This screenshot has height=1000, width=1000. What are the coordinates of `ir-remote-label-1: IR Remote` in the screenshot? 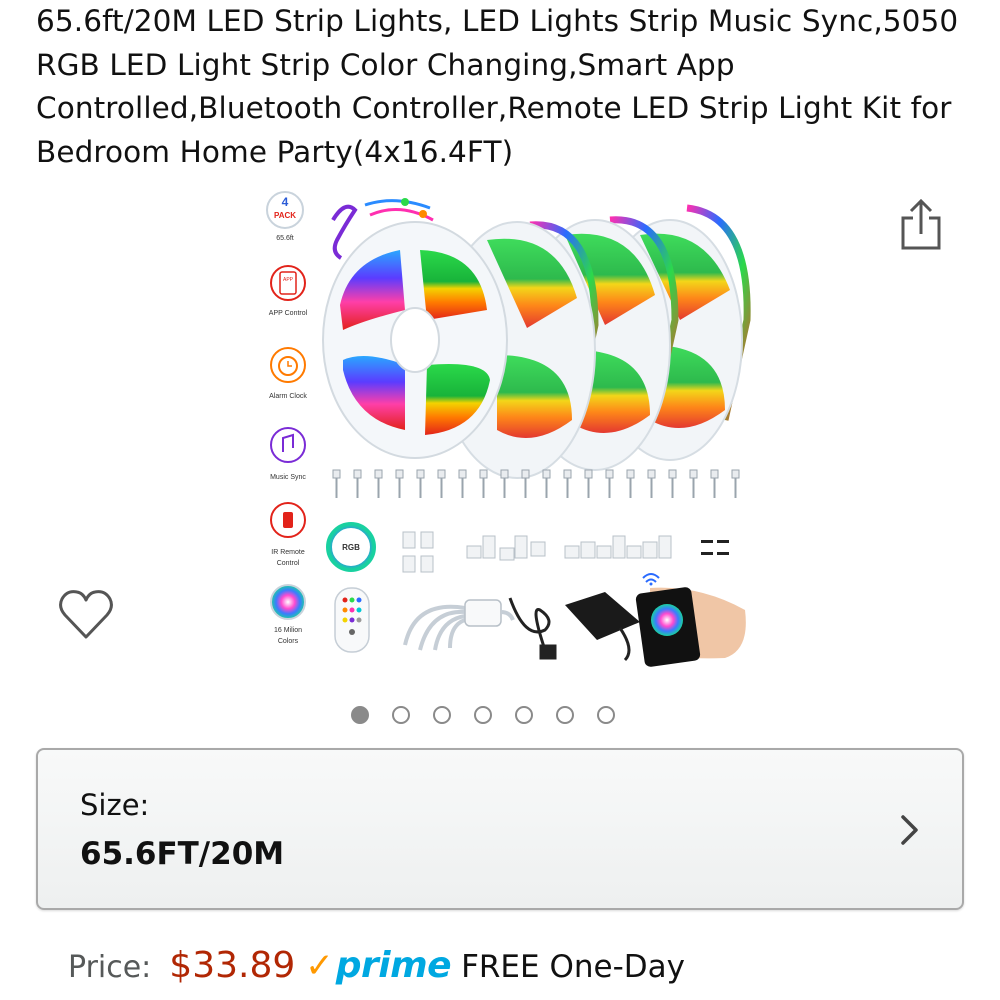 It's located at (288, 552).